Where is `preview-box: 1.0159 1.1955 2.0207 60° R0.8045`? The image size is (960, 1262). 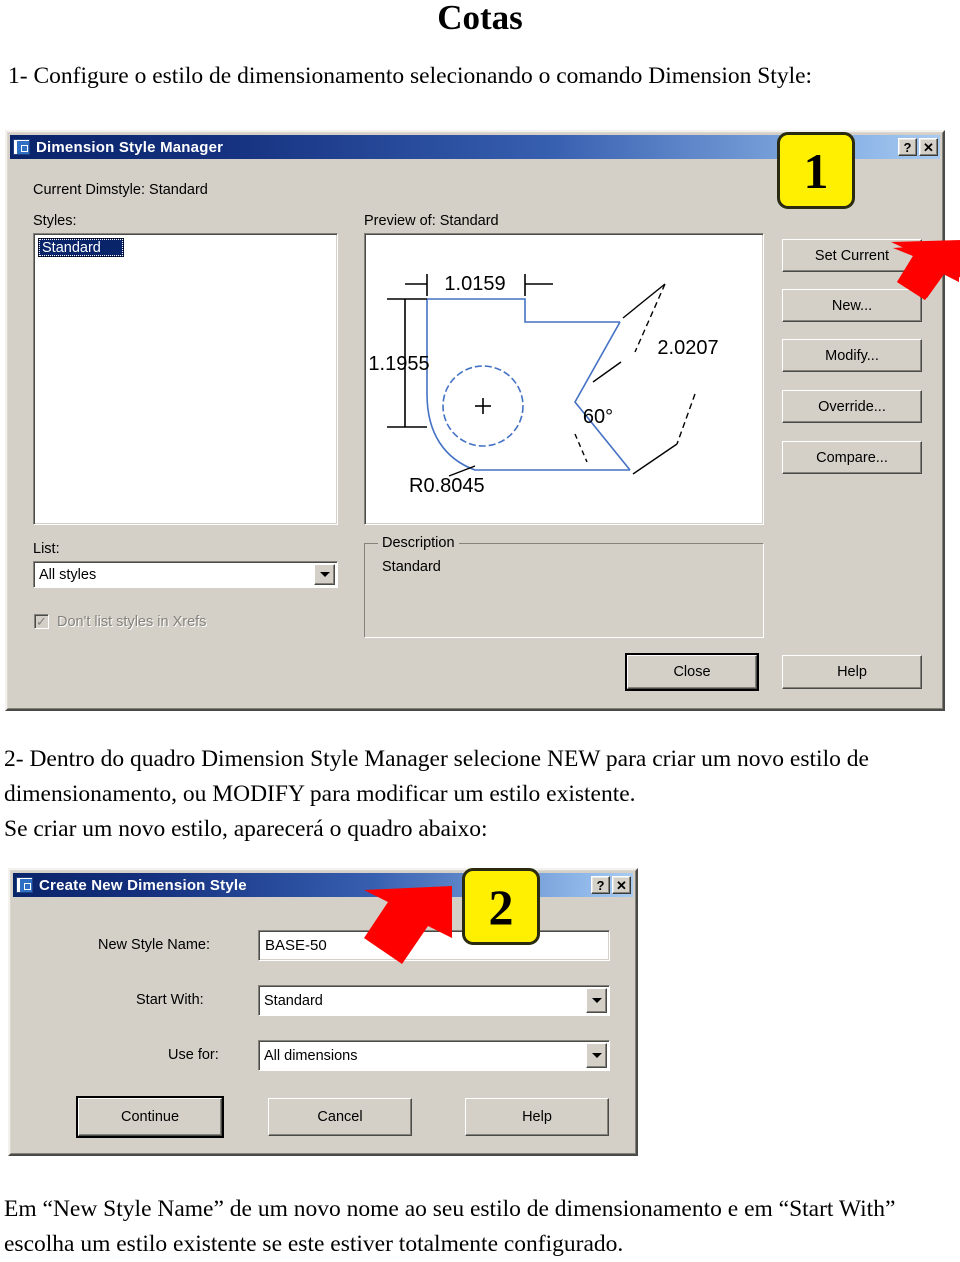
preview-box: 1.0159 1.1955 2.0207 60° R0.8045 is located at coordinates (564, 379).